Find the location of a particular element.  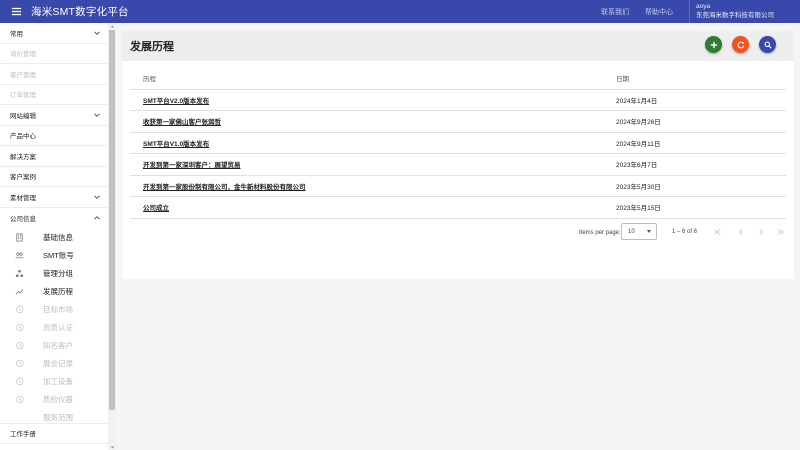

sidebar-item-key-clients: 知名客户 is located at coordinates (54, 345).